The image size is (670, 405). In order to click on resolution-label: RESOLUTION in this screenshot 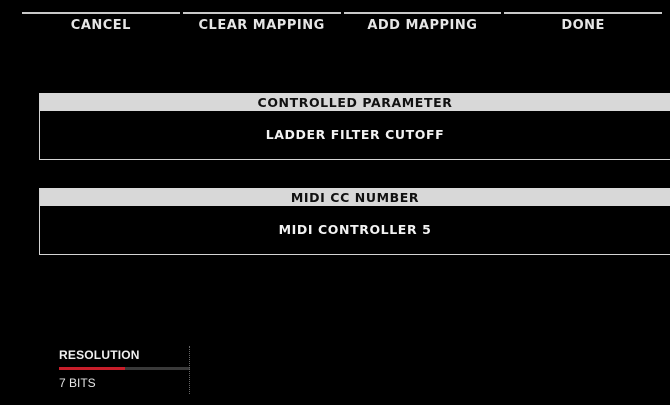, I will do `click(99, 355)`.